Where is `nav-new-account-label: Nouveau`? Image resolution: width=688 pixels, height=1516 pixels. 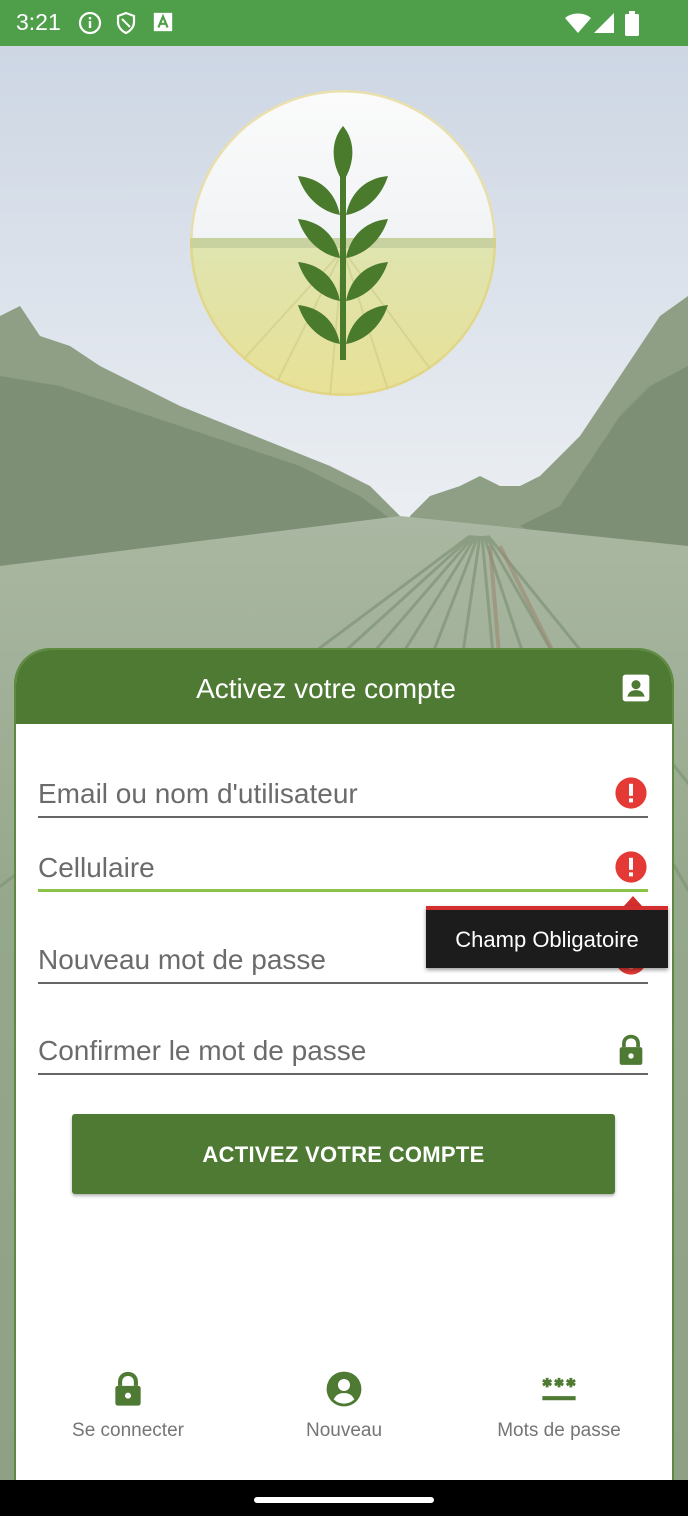 nav-new-account-label: Nouveau is located at coordinates (344, 1430).